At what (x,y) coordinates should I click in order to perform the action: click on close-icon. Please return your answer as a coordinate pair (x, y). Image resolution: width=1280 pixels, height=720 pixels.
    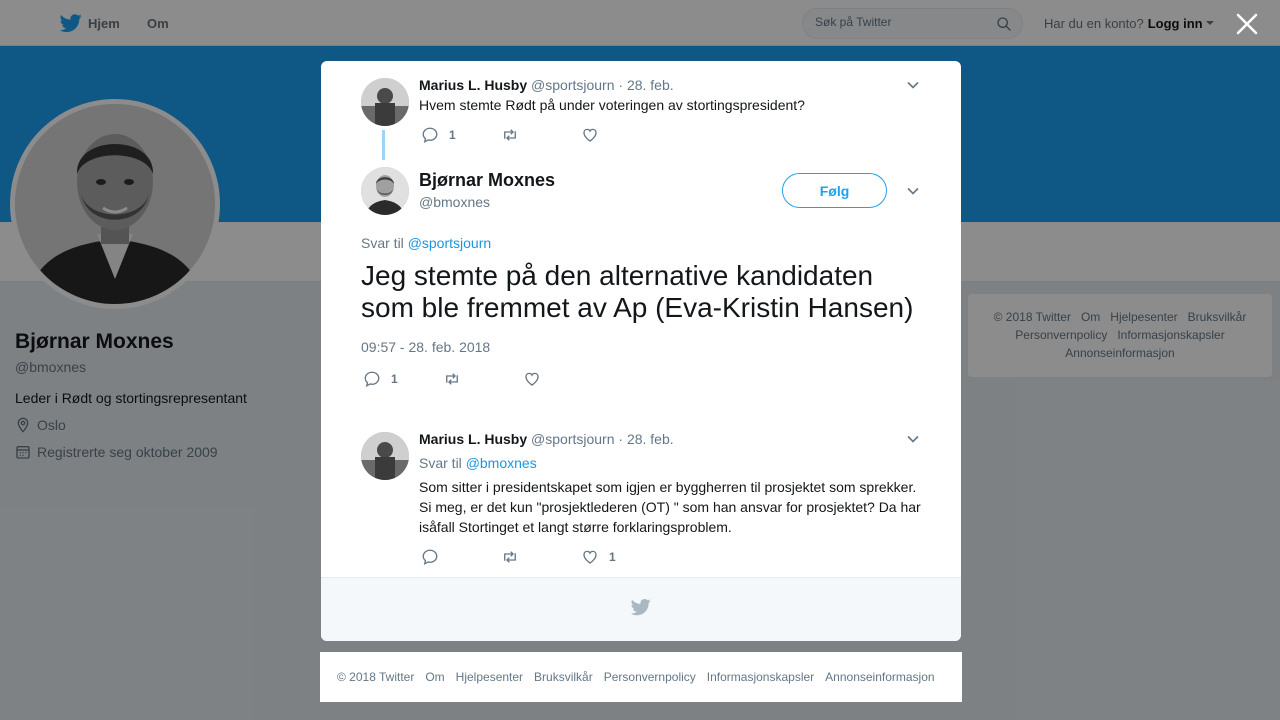
    Looking at the image, I should click on (1247, 24).